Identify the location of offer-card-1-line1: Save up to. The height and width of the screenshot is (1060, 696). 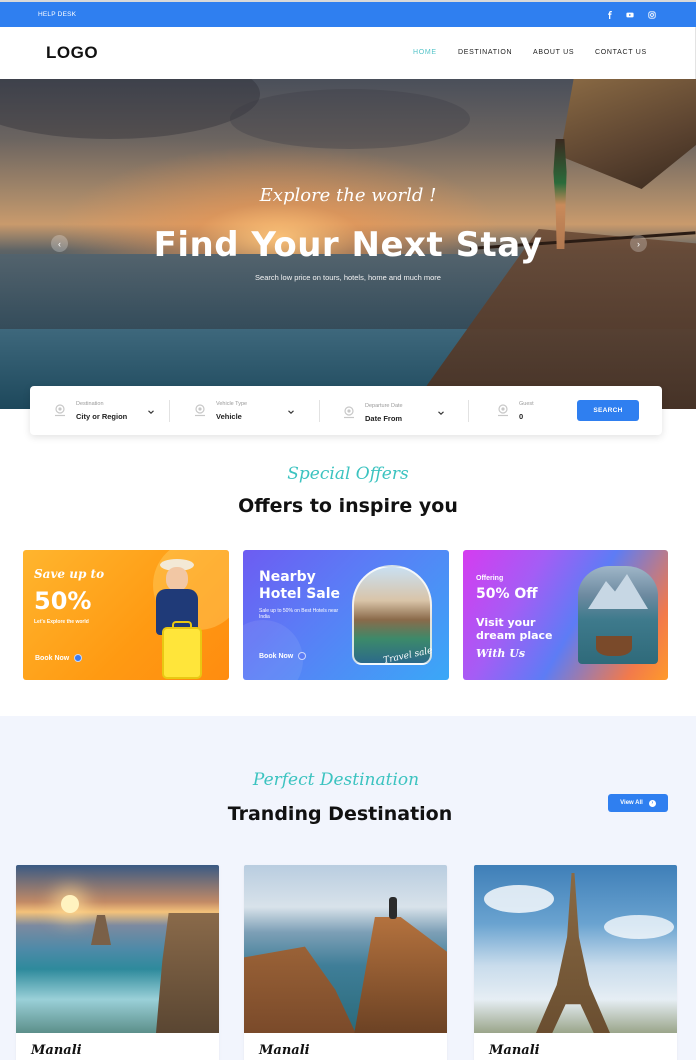
(69, 574).